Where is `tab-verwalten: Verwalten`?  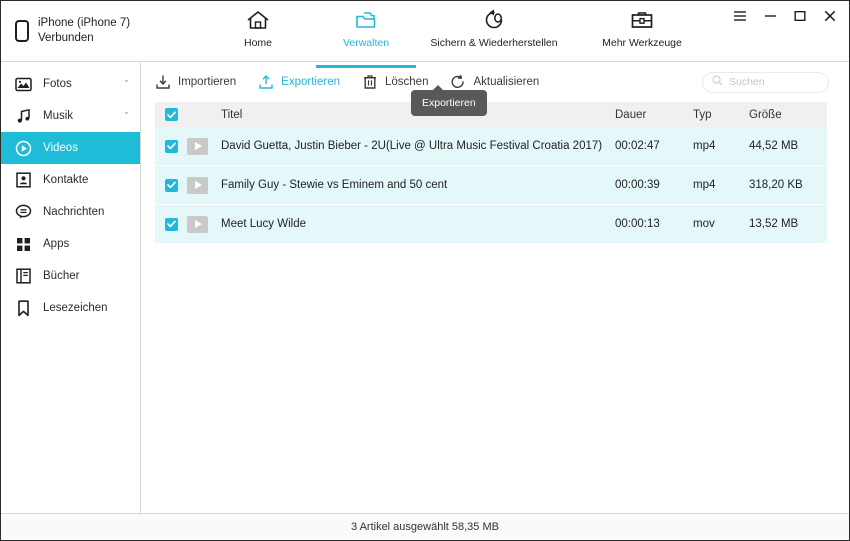 tab-verwalten: Verwalten is located at coordinates (366, 37).